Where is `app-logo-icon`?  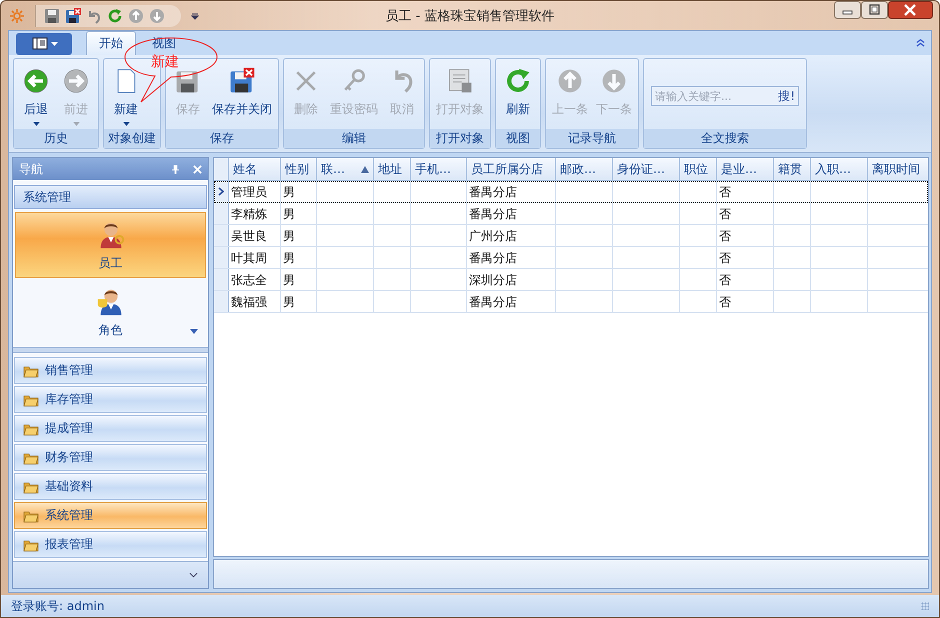
app-logo-icon is located at coordinates (17, 16).